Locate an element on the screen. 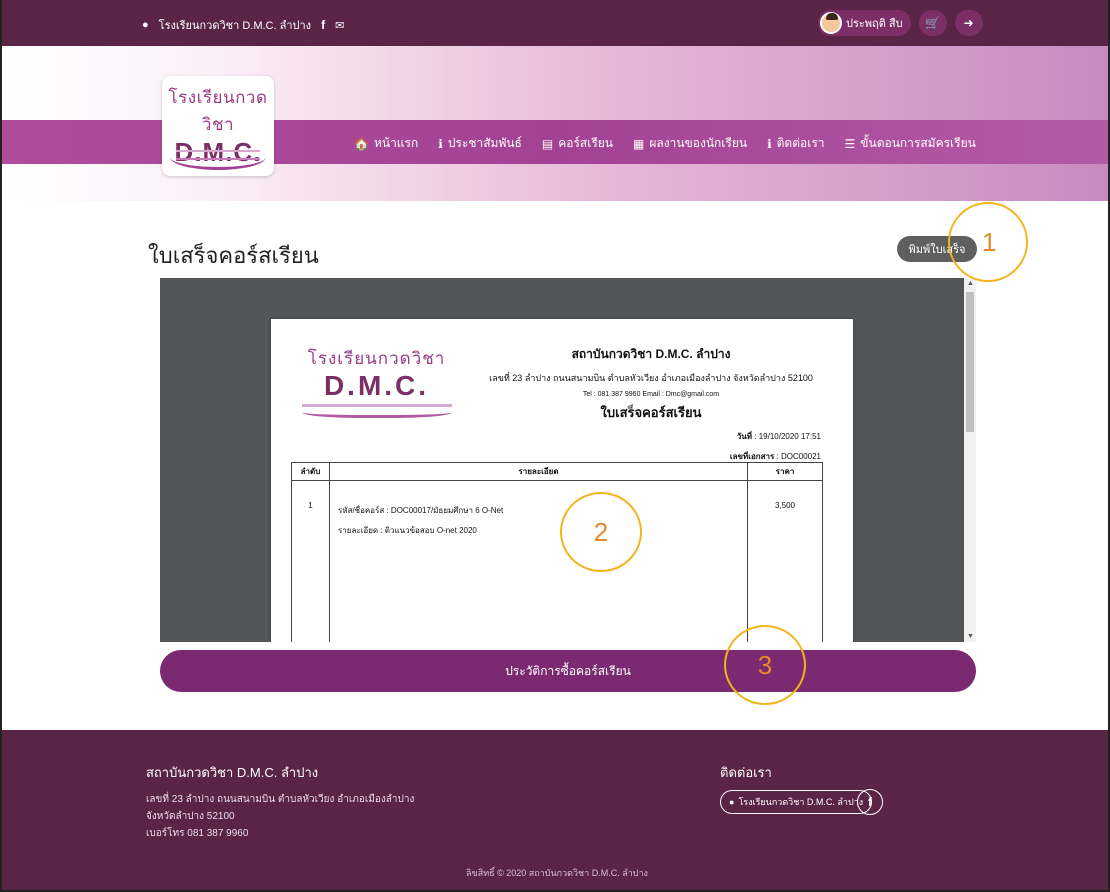 The width and height of the screenshot is (1110, 892). receipt-contact: Tel : 081 387 9960 Email : Dmc@gmail.com is located at coordinates (651, 394).